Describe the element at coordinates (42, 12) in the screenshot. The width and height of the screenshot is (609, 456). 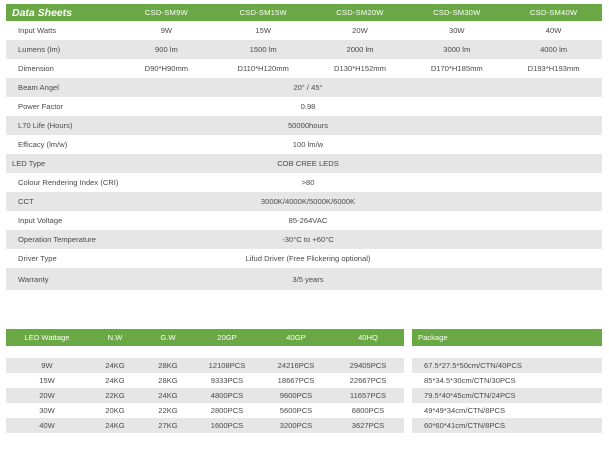
I see `data-sheet-title: Data Sheets` at that location.